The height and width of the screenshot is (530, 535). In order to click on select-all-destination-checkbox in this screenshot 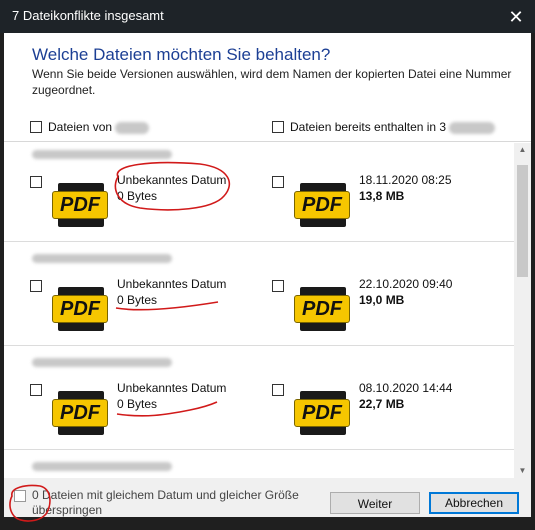, I will do `click(278, 127)`.